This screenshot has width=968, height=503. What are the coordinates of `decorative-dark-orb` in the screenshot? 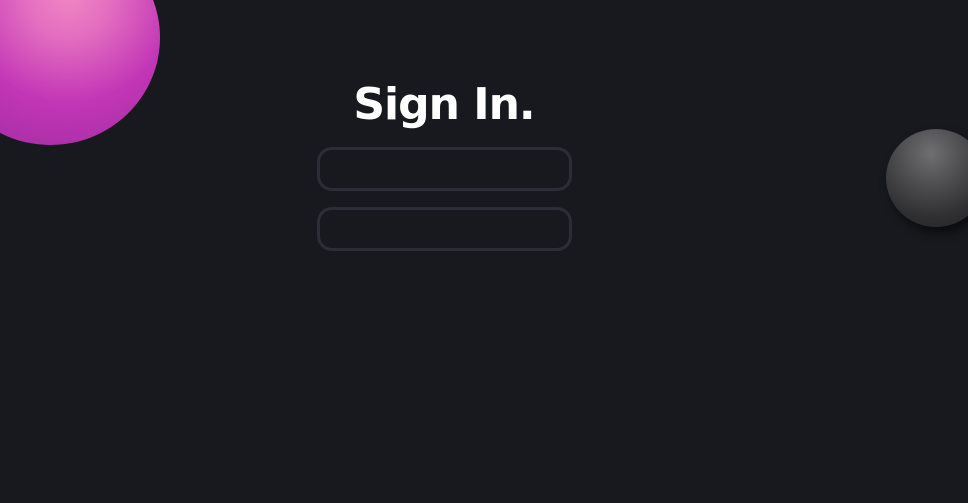 It's located at (927, 178).